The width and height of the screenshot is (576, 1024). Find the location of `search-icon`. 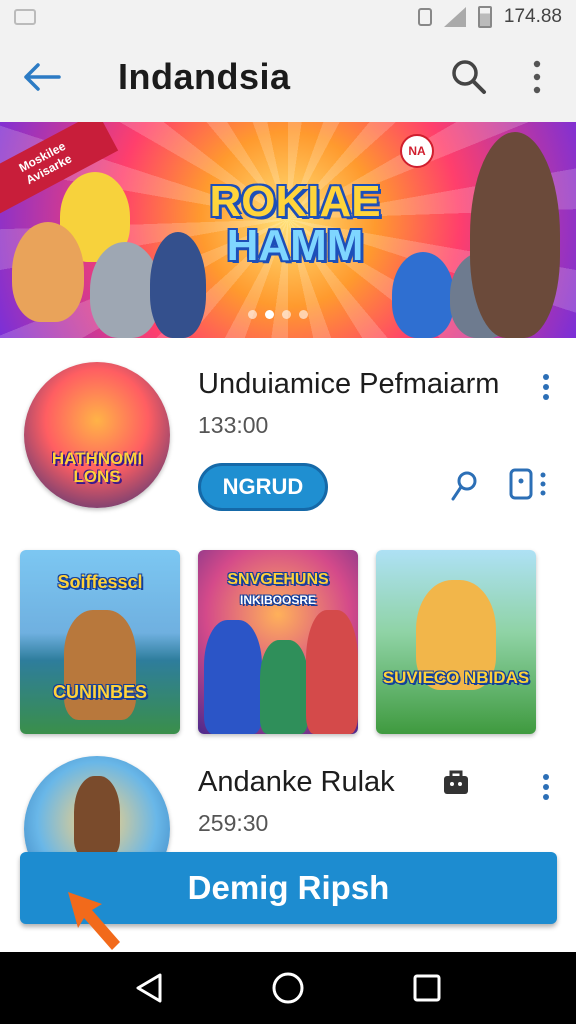

search-icon is located at coordinates (469, 77).